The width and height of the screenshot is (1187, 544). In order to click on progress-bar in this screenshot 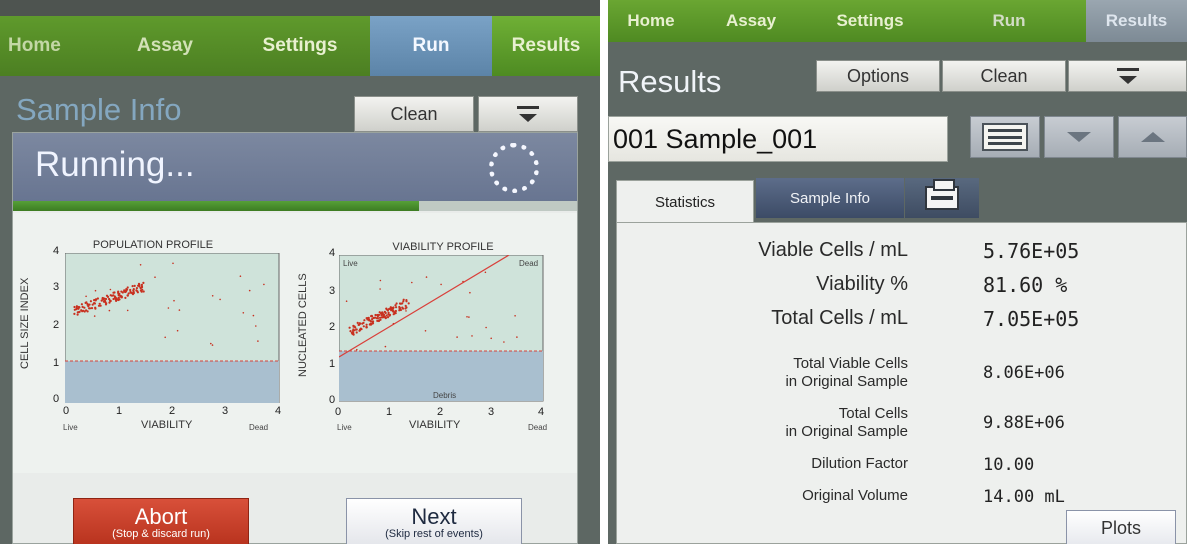, I will do `click(295, 206)`.